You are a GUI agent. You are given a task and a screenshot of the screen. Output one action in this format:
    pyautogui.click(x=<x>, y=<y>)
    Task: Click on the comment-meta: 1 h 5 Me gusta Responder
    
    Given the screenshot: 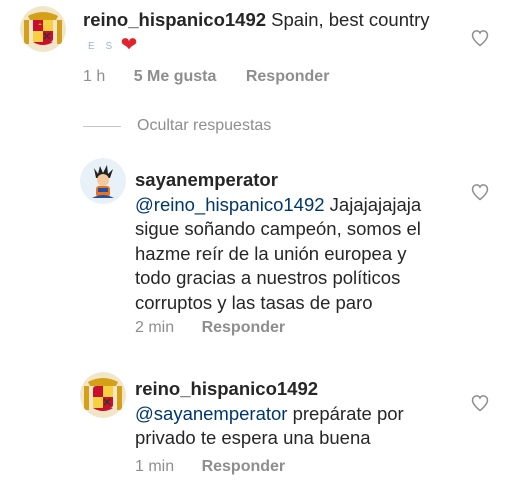 What is the action you would take?
    pyautogui.click(x=206, y=77)
    